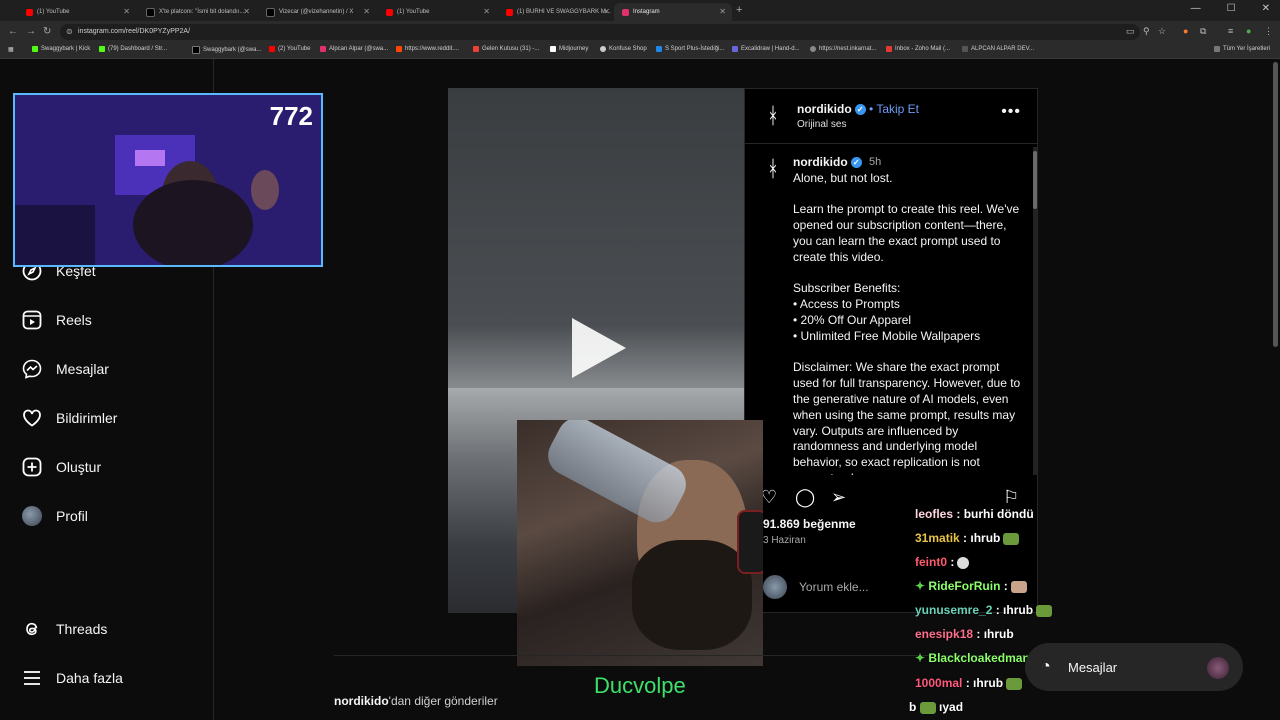  Describe the element at coordinates (623, 49) in the screenshot. I see `bookmark-item: Konfuse Shop` at that location.